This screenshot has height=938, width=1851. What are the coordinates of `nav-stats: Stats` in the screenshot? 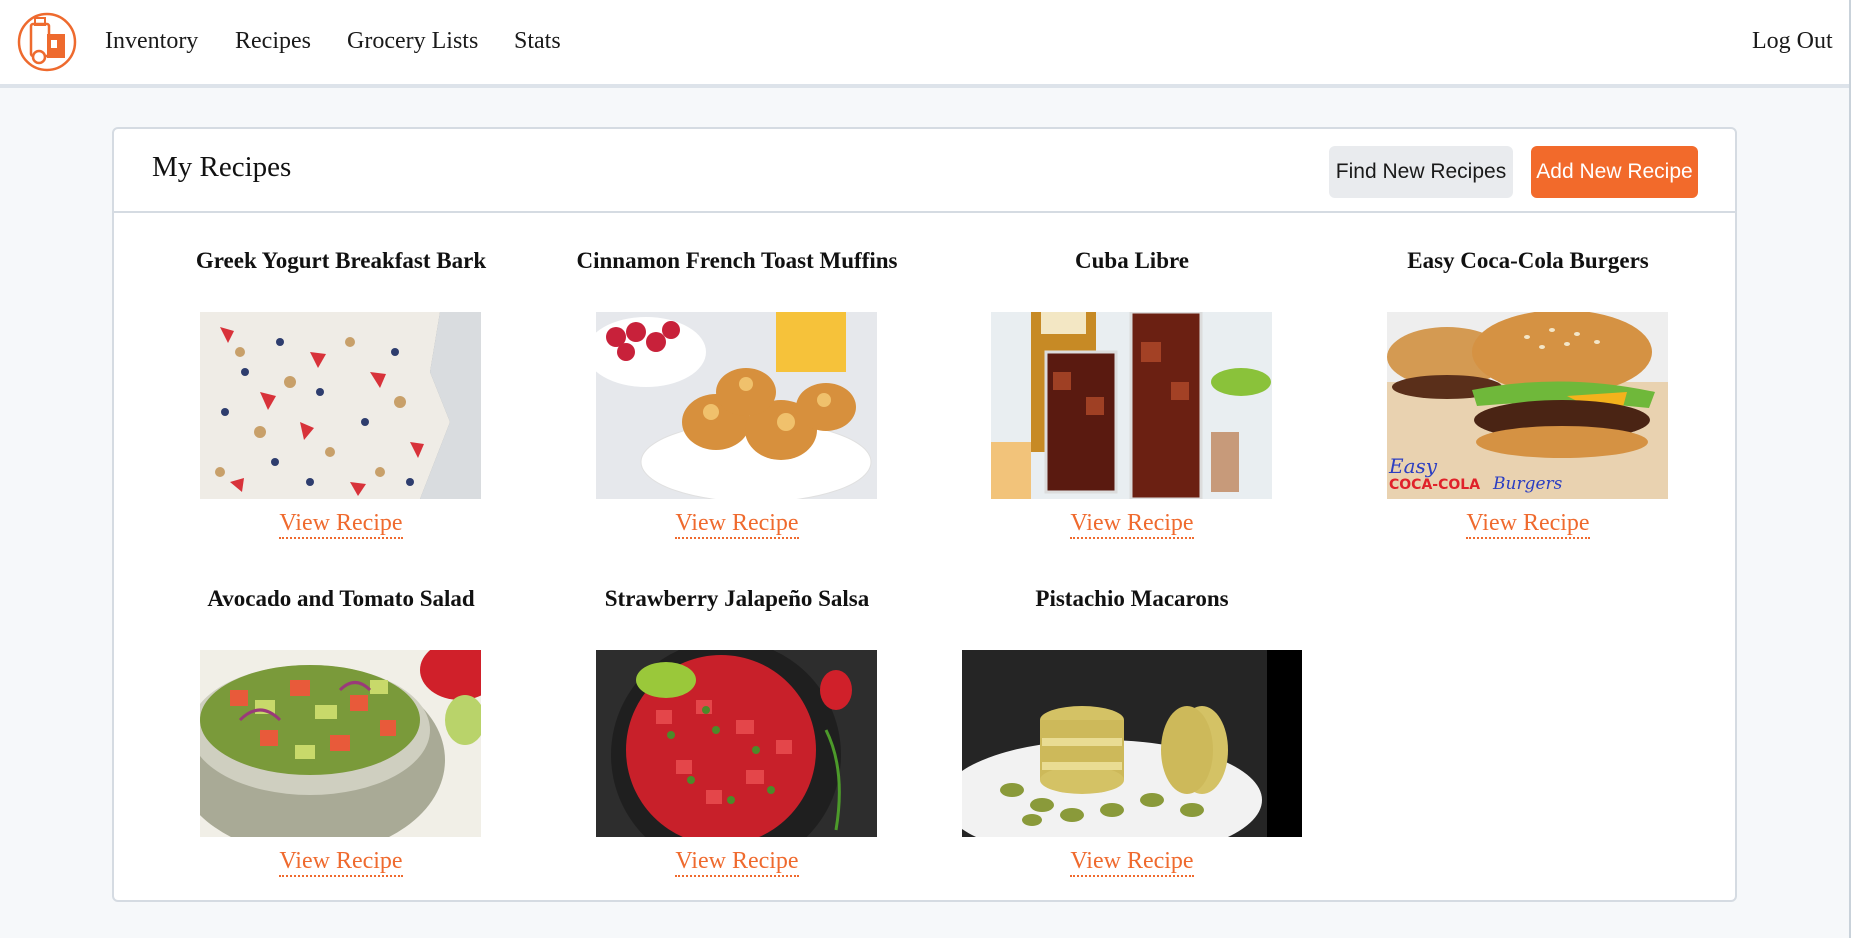 It's located at (537, 41).